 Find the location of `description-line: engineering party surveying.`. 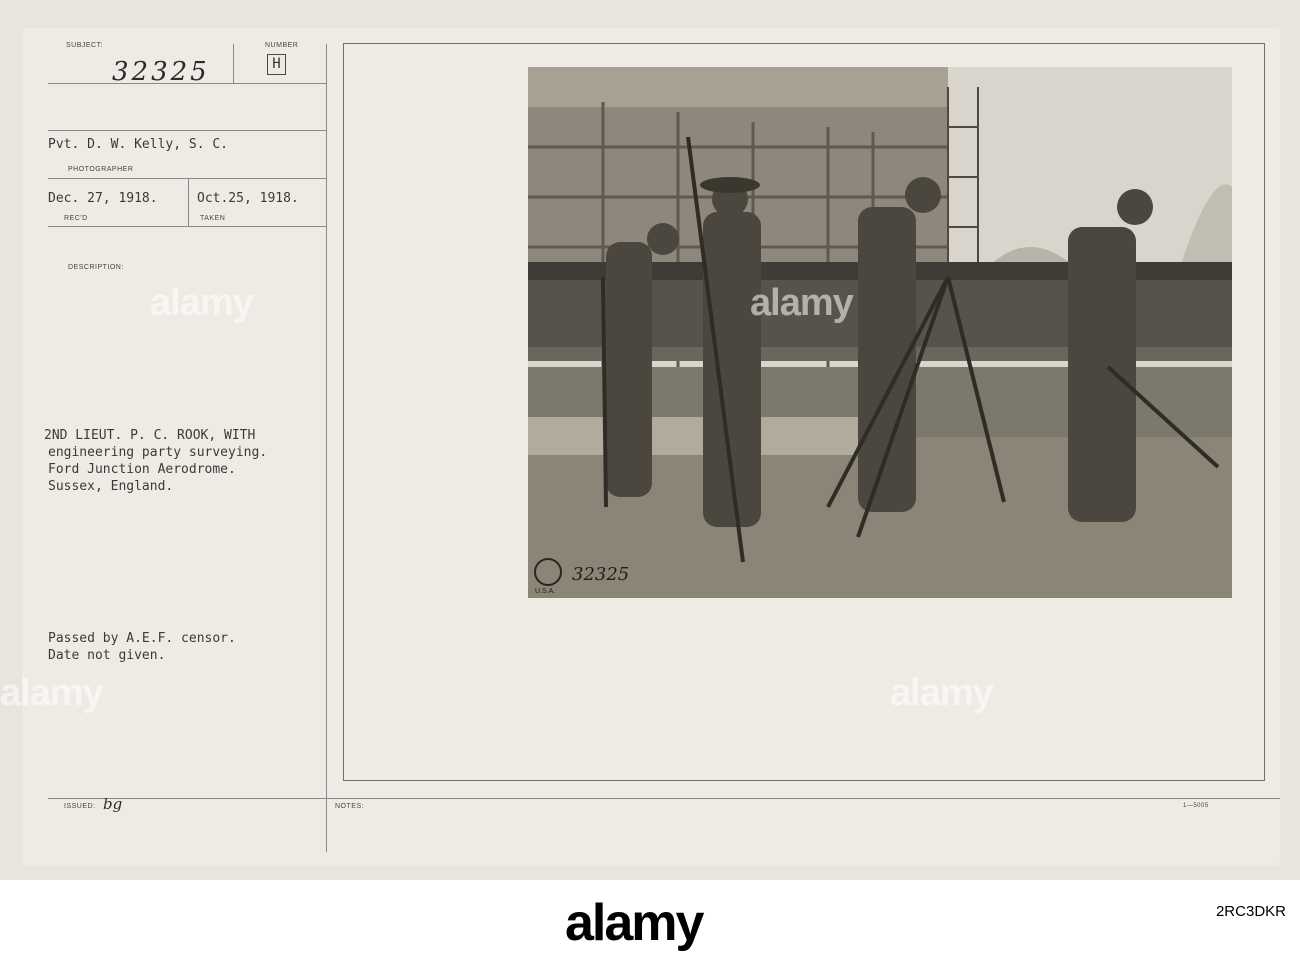

description-line: engineering party surveying. is located at coordinates (158, 452).